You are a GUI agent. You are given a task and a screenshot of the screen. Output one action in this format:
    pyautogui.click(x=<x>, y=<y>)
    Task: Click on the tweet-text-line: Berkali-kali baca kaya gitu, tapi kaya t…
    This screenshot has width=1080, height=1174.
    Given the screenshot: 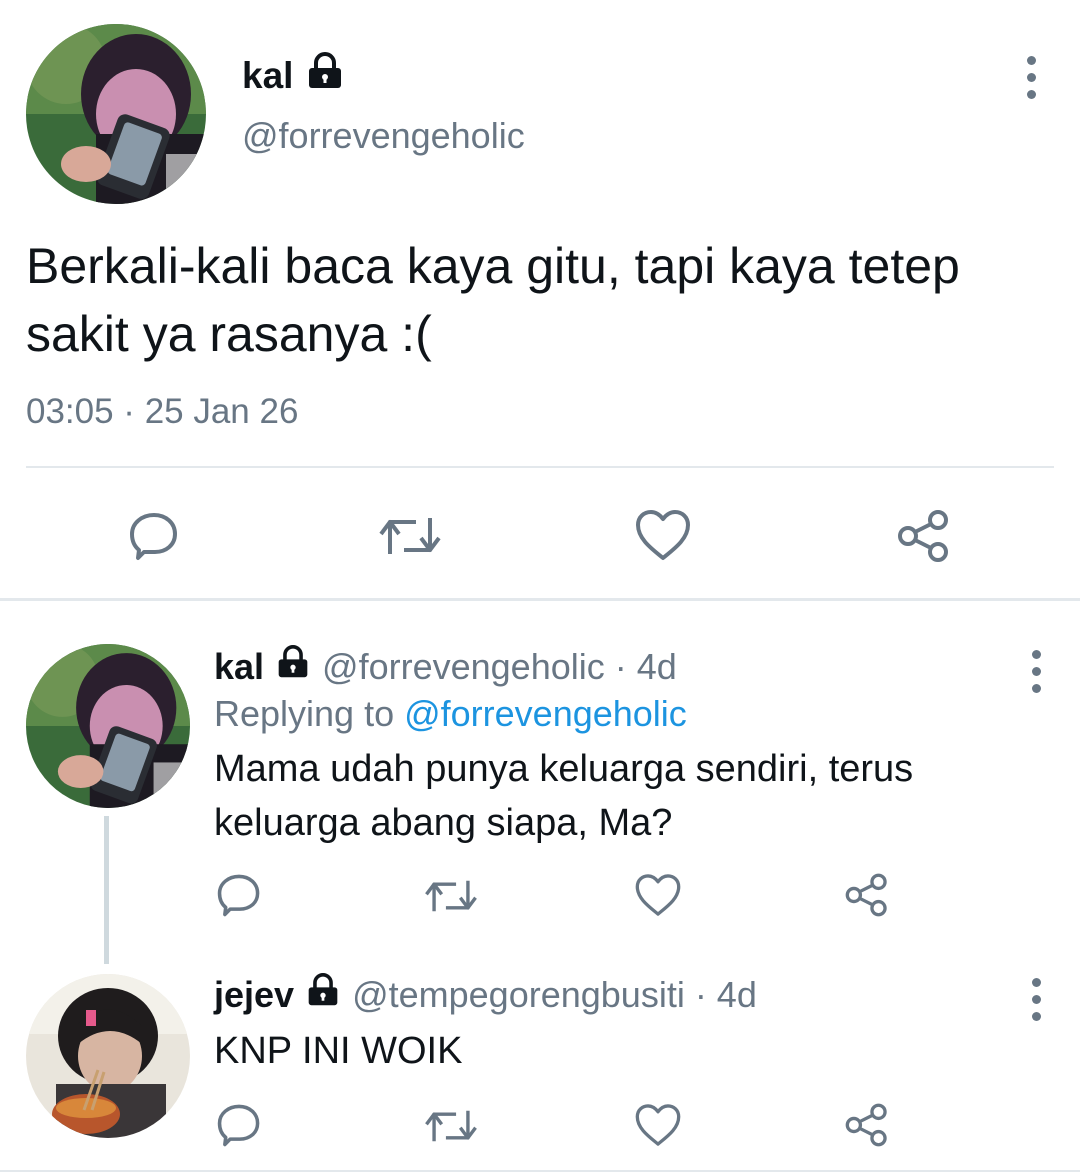 What is the action you would take?
    pyautogui.click(x=493, y=266)
    